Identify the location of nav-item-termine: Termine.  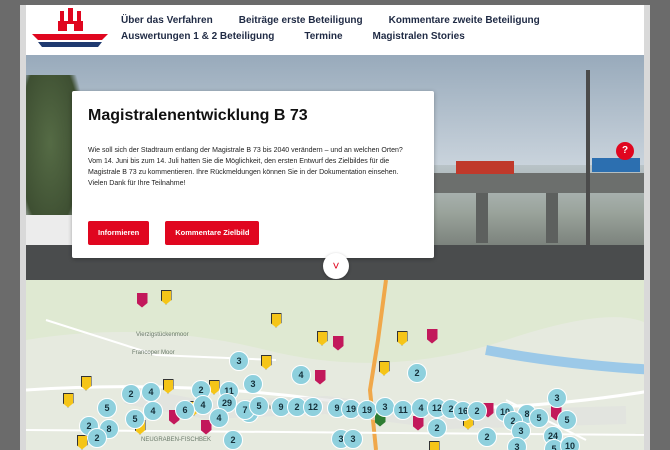
(323, 37).